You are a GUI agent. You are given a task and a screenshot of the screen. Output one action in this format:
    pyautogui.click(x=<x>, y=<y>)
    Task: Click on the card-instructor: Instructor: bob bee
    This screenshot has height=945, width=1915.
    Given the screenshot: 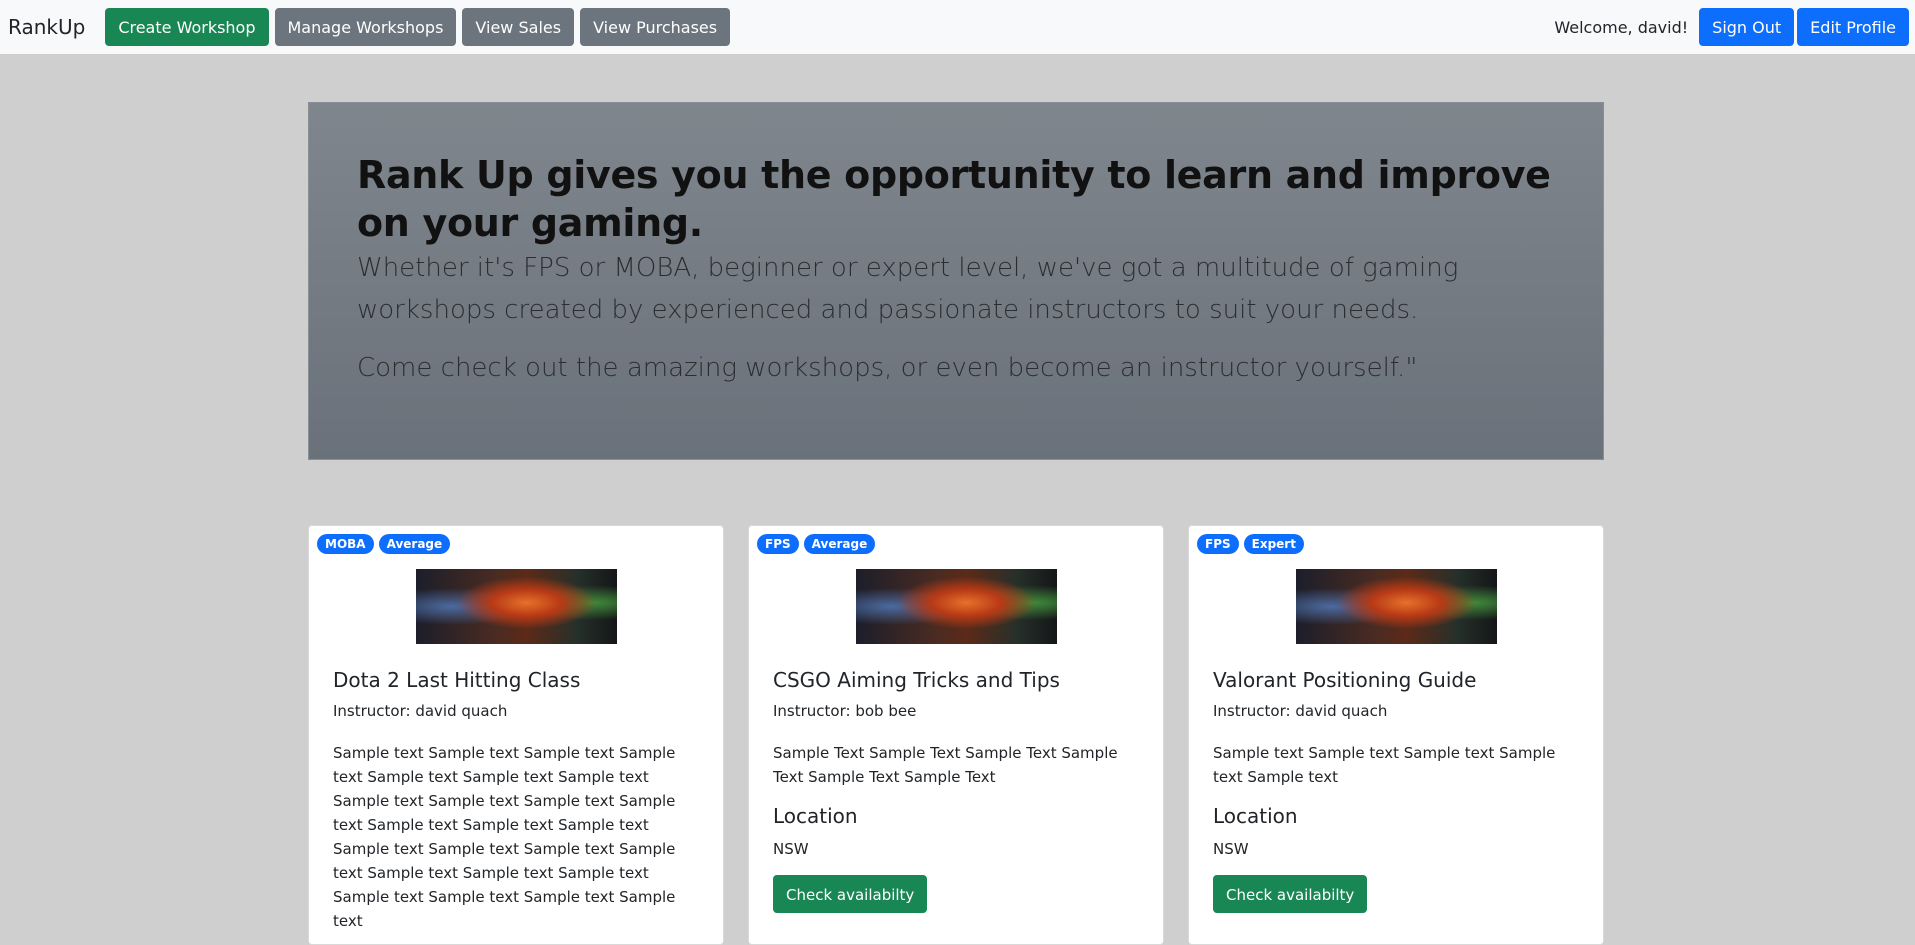 What is the action you would take?
    pyautogui.click(x=845, y=711)
    